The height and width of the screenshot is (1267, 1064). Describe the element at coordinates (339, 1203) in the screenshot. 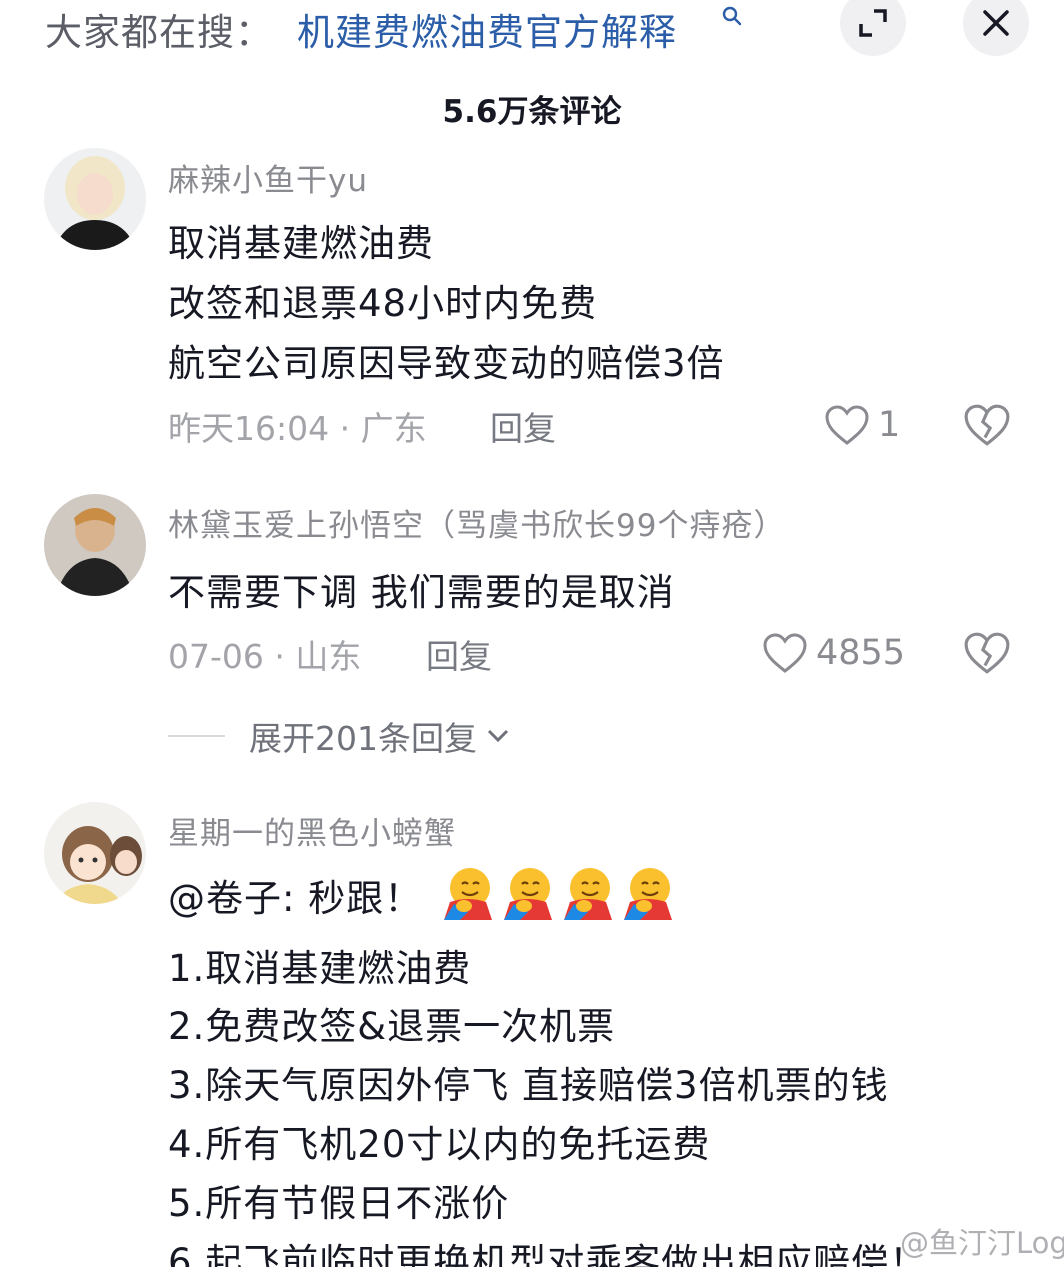

I see `comment-text-line: 5.所有节假日不涨价` at that location.